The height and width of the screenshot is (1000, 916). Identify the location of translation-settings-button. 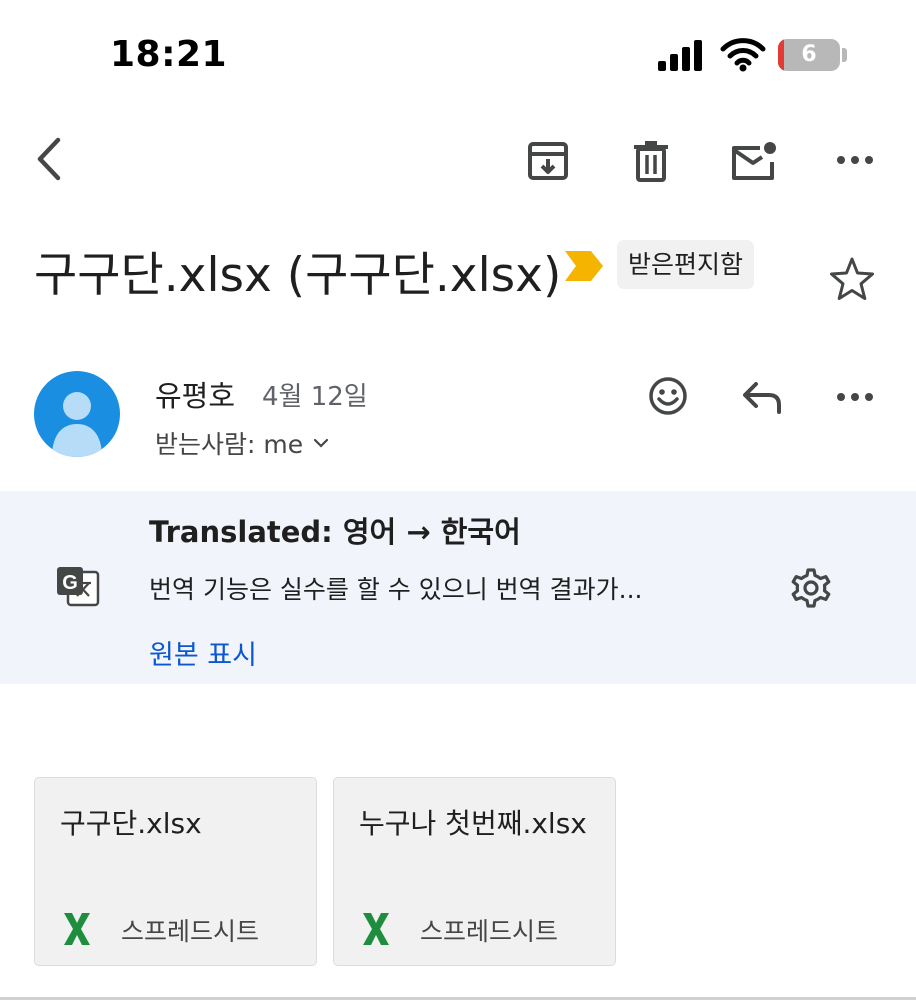
(811, 588).